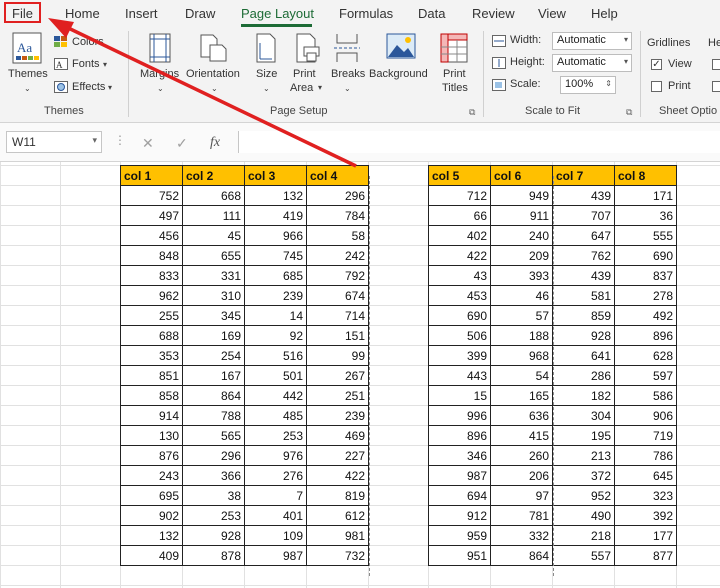  Describe the element at coordinates (459, 555) in the screenshot. I see `table-cell: 951` at that location.